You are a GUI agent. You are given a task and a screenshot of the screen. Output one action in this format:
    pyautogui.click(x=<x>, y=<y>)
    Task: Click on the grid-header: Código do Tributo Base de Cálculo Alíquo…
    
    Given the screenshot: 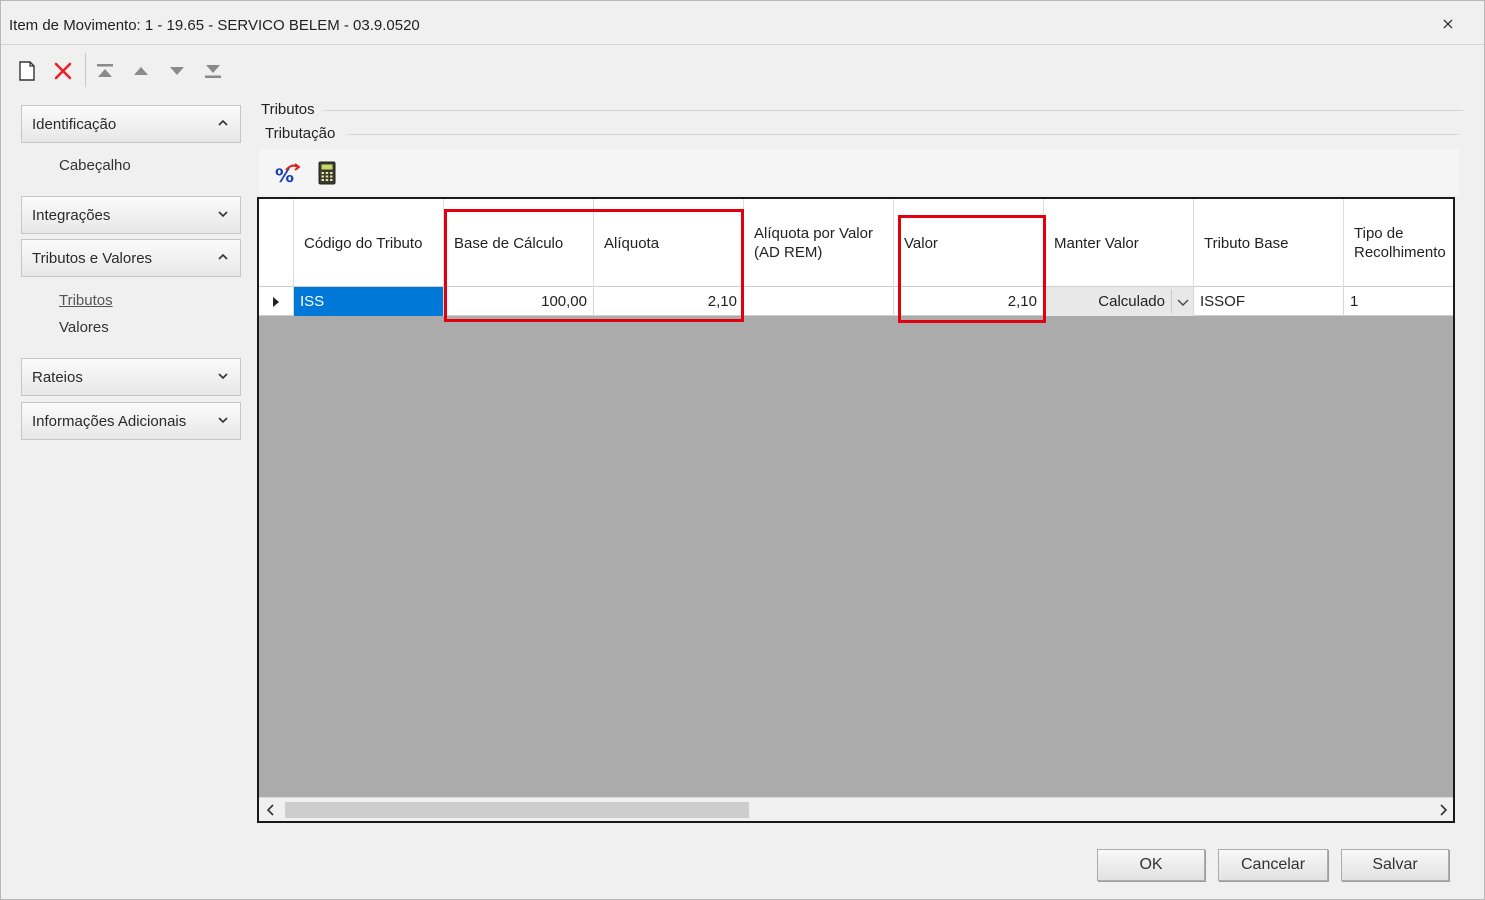 What is the action you would take?
    pyautogui.click(x=856, y=243)
    